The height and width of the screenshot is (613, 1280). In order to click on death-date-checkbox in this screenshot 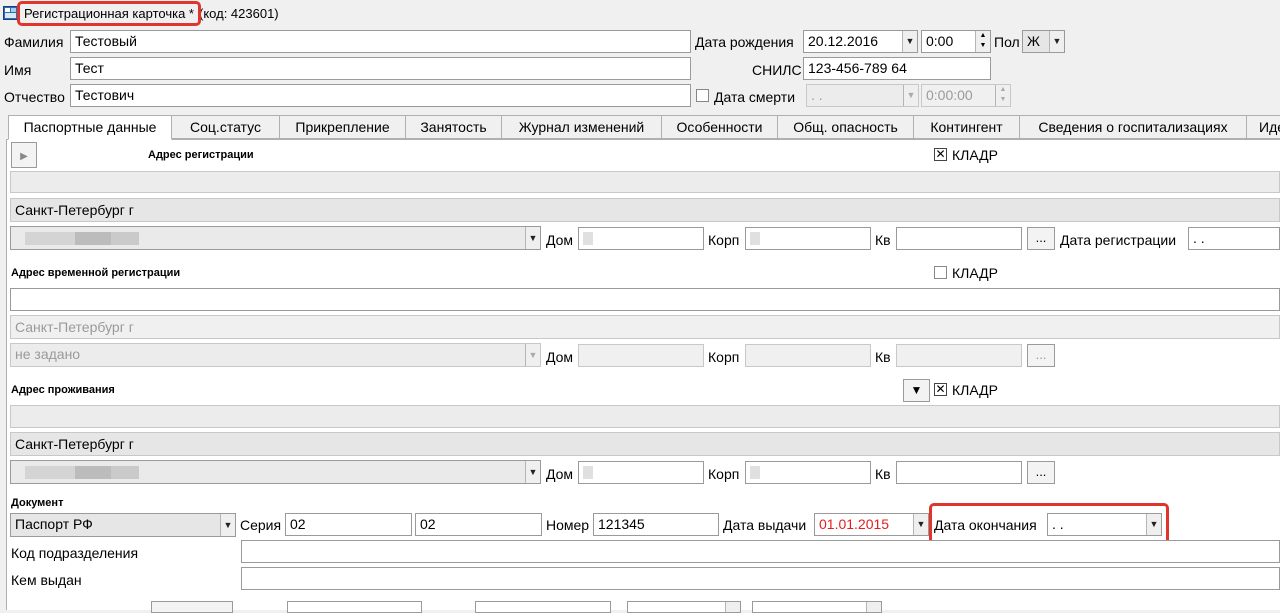, I will do `click(702, 95)`.